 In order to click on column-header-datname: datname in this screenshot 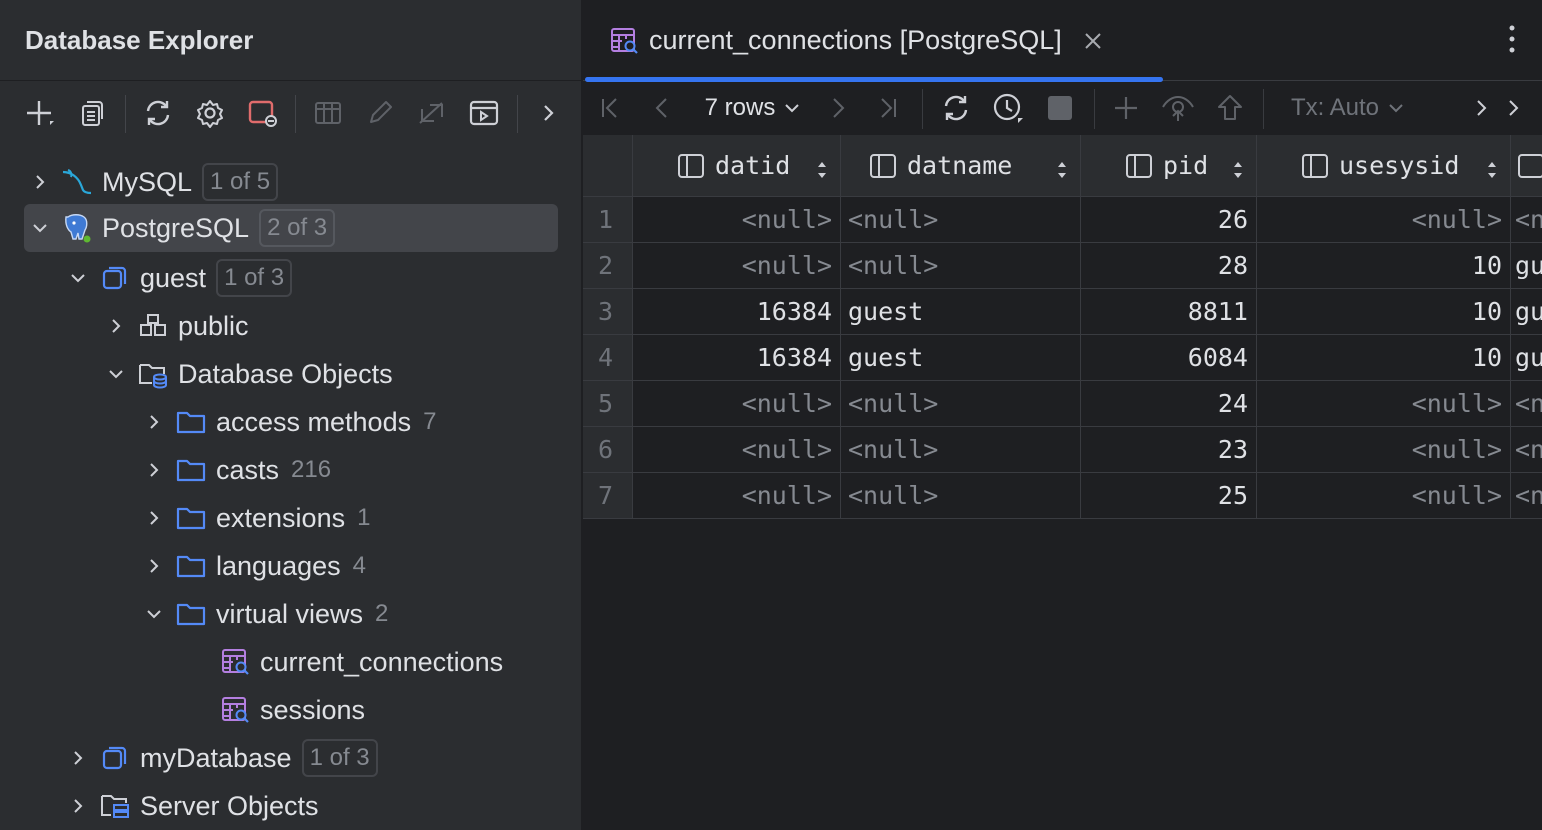, I will do `click(961, 166)`.